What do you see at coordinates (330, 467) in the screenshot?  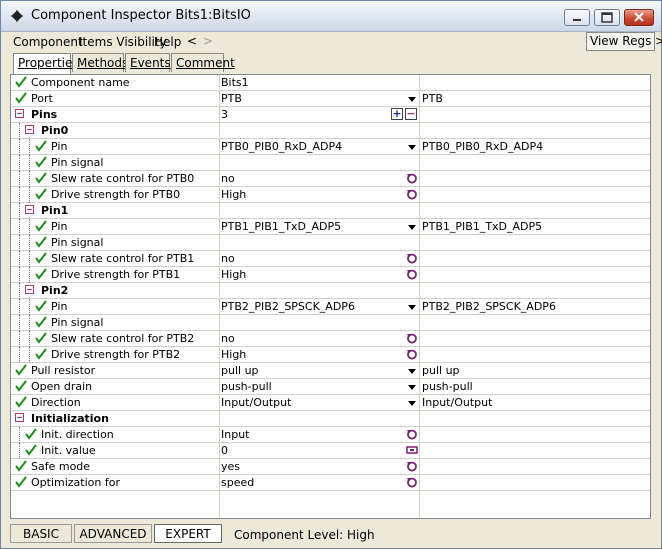 I see `property-row: Safe mode yes` at bounding box center [330, 467].